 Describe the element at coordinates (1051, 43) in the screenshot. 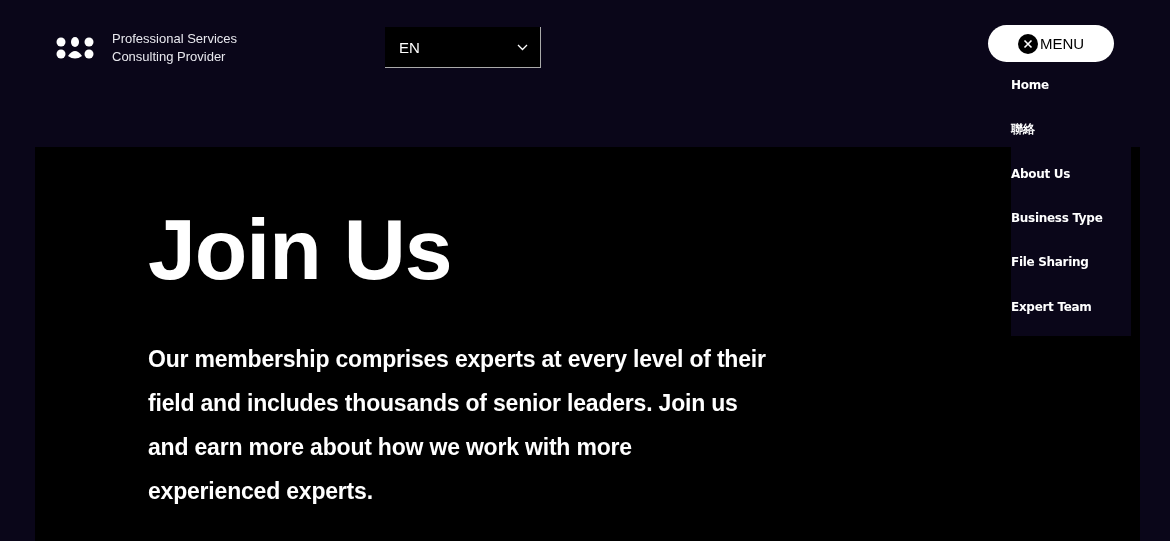

I see `menu-button: MENU` at that location.